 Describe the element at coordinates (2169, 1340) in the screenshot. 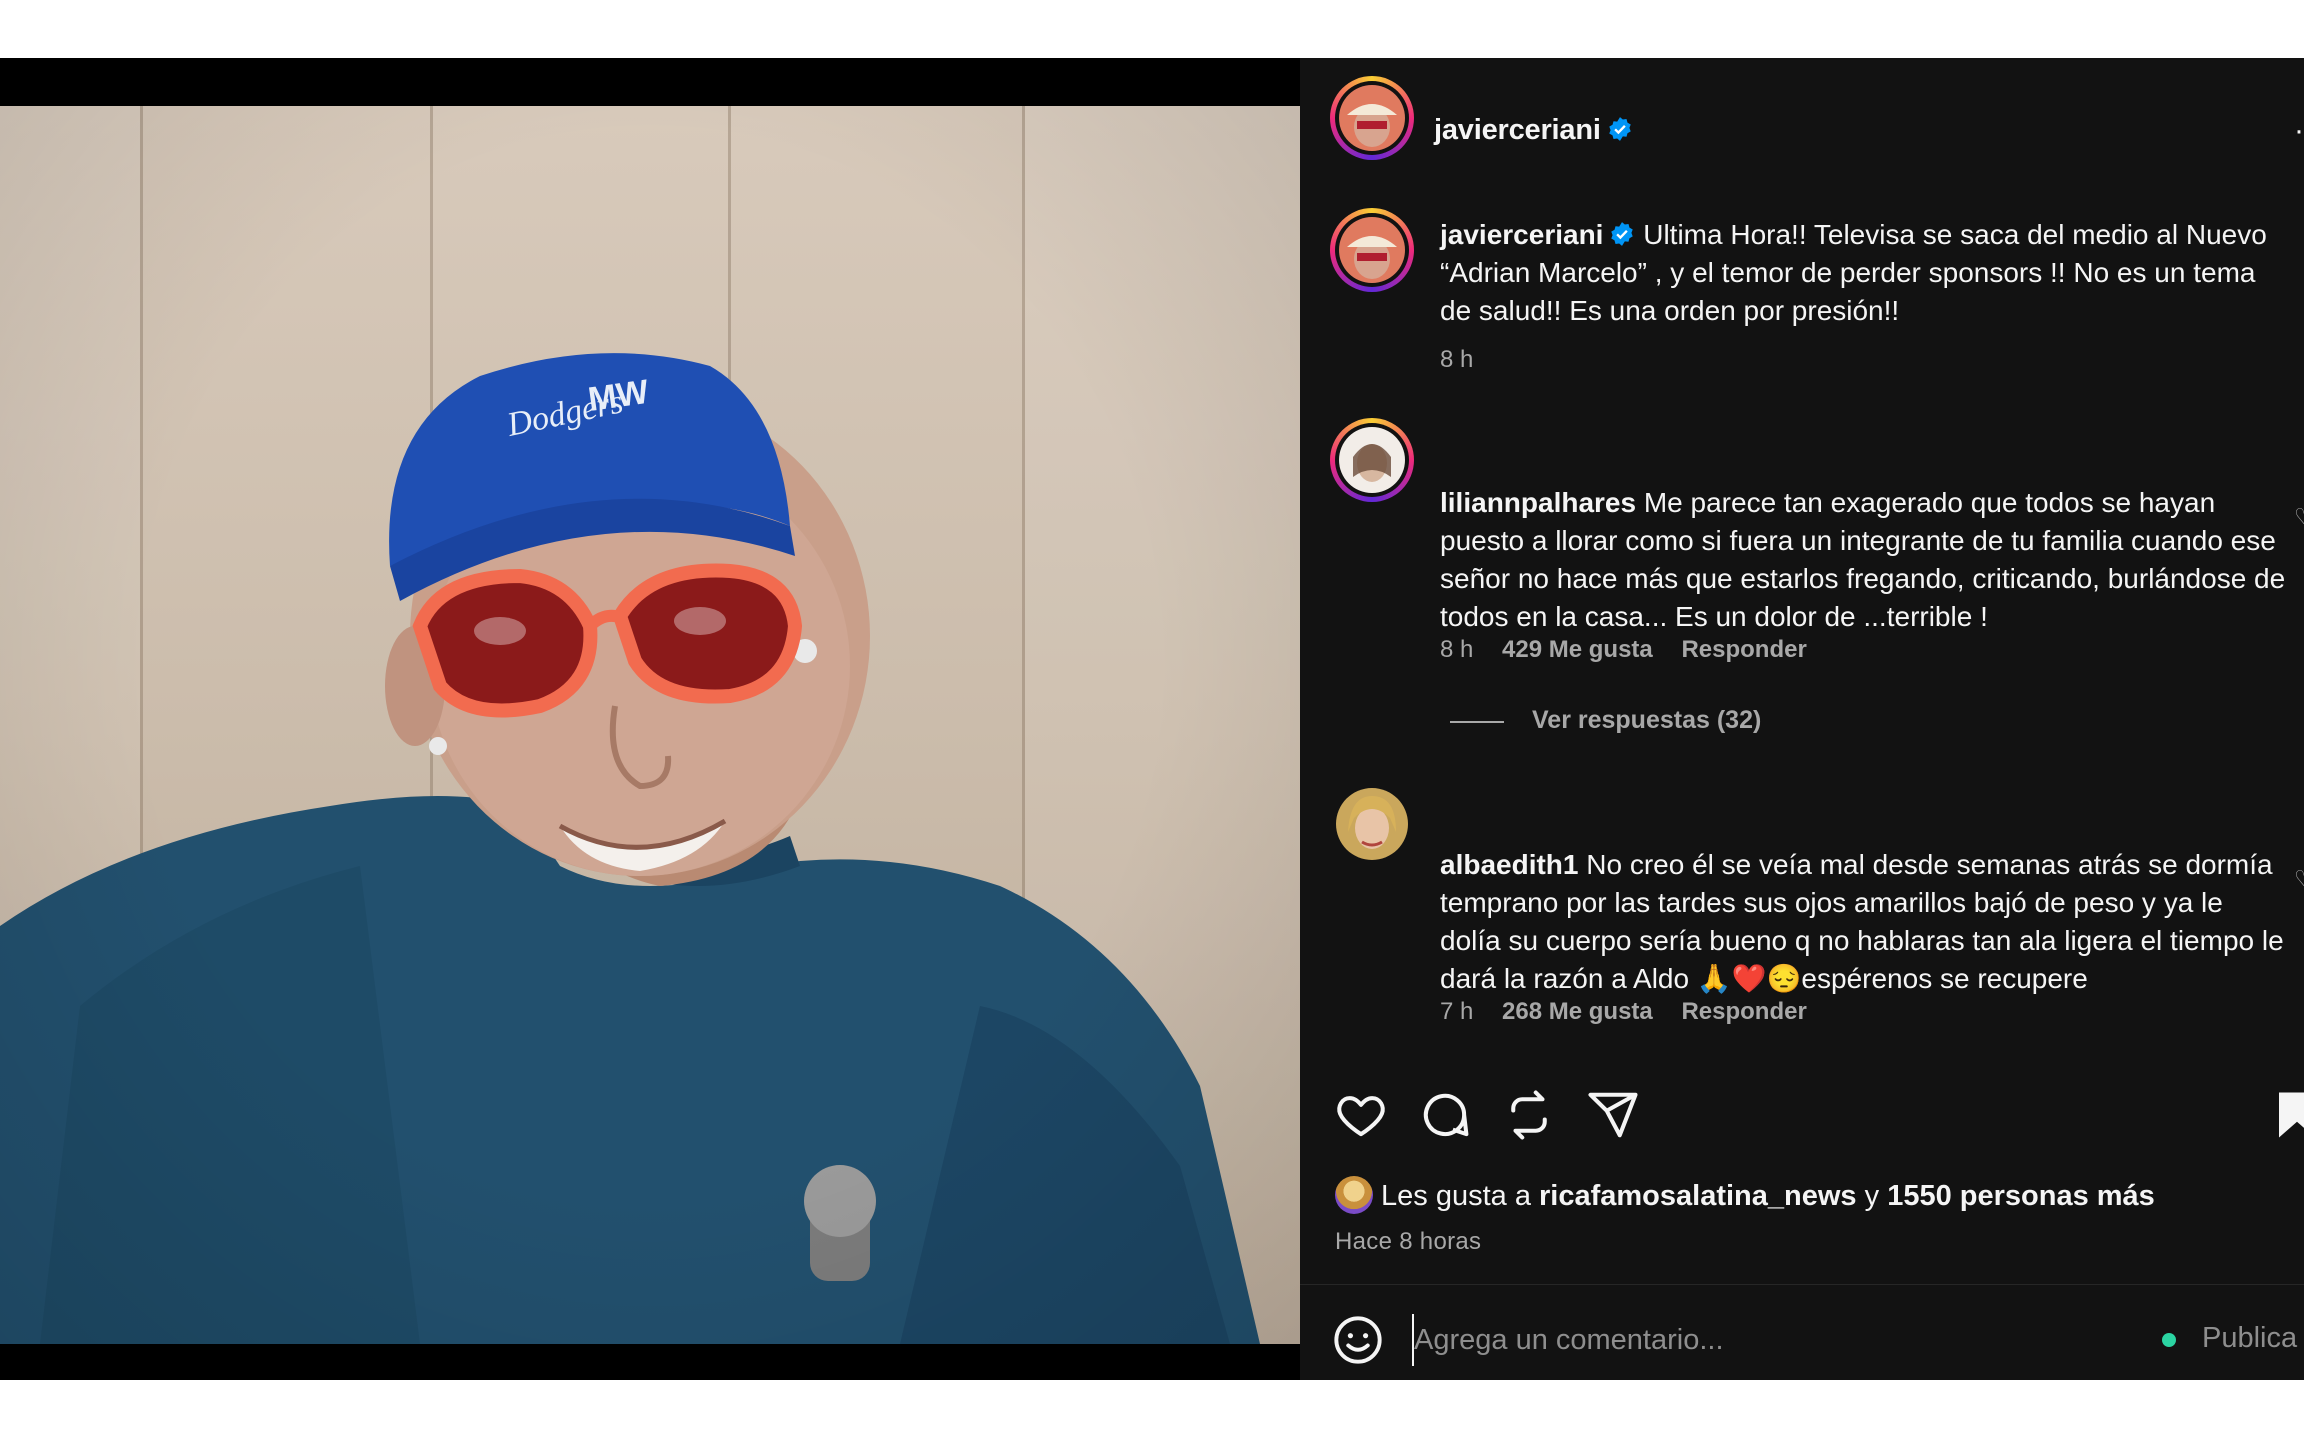

I see `status-dot` at that location.